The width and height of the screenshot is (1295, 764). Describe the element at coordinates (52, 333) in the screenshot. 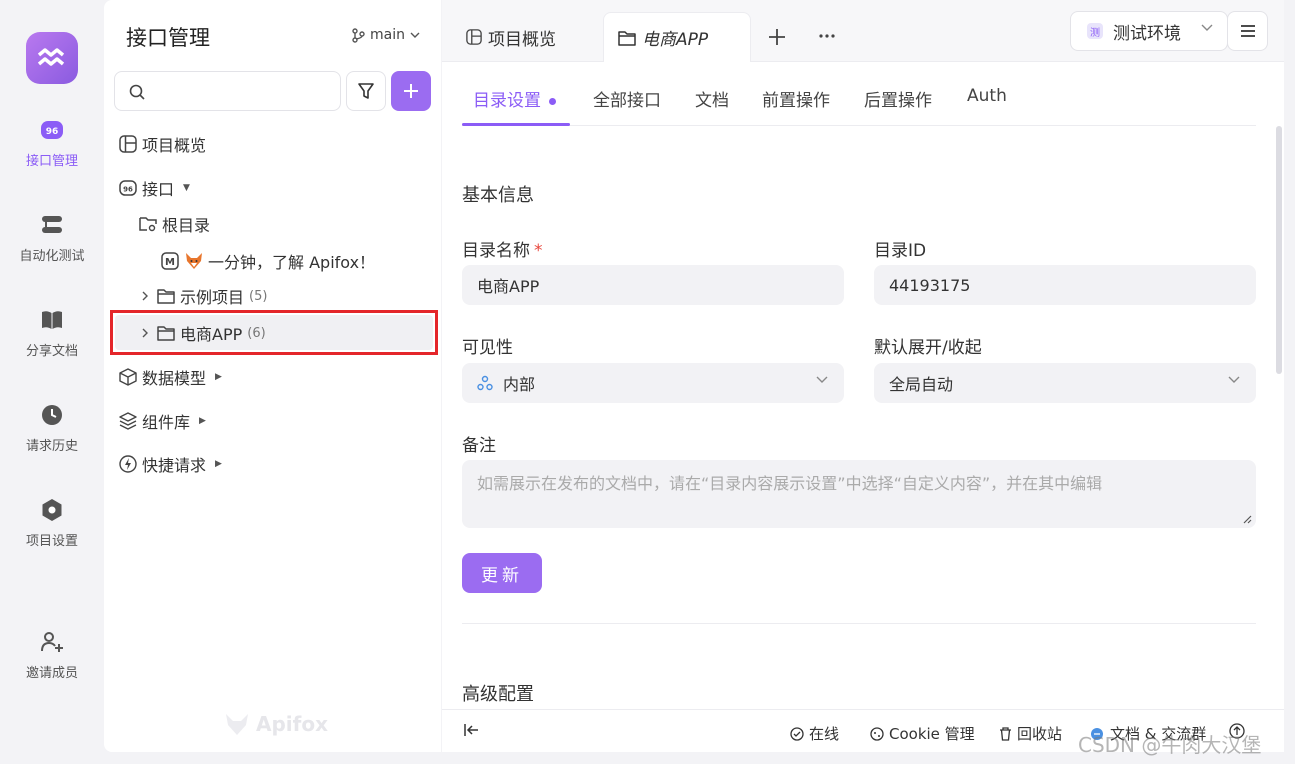

I see `rail-item-shared-docs: 分享文档` at that location.